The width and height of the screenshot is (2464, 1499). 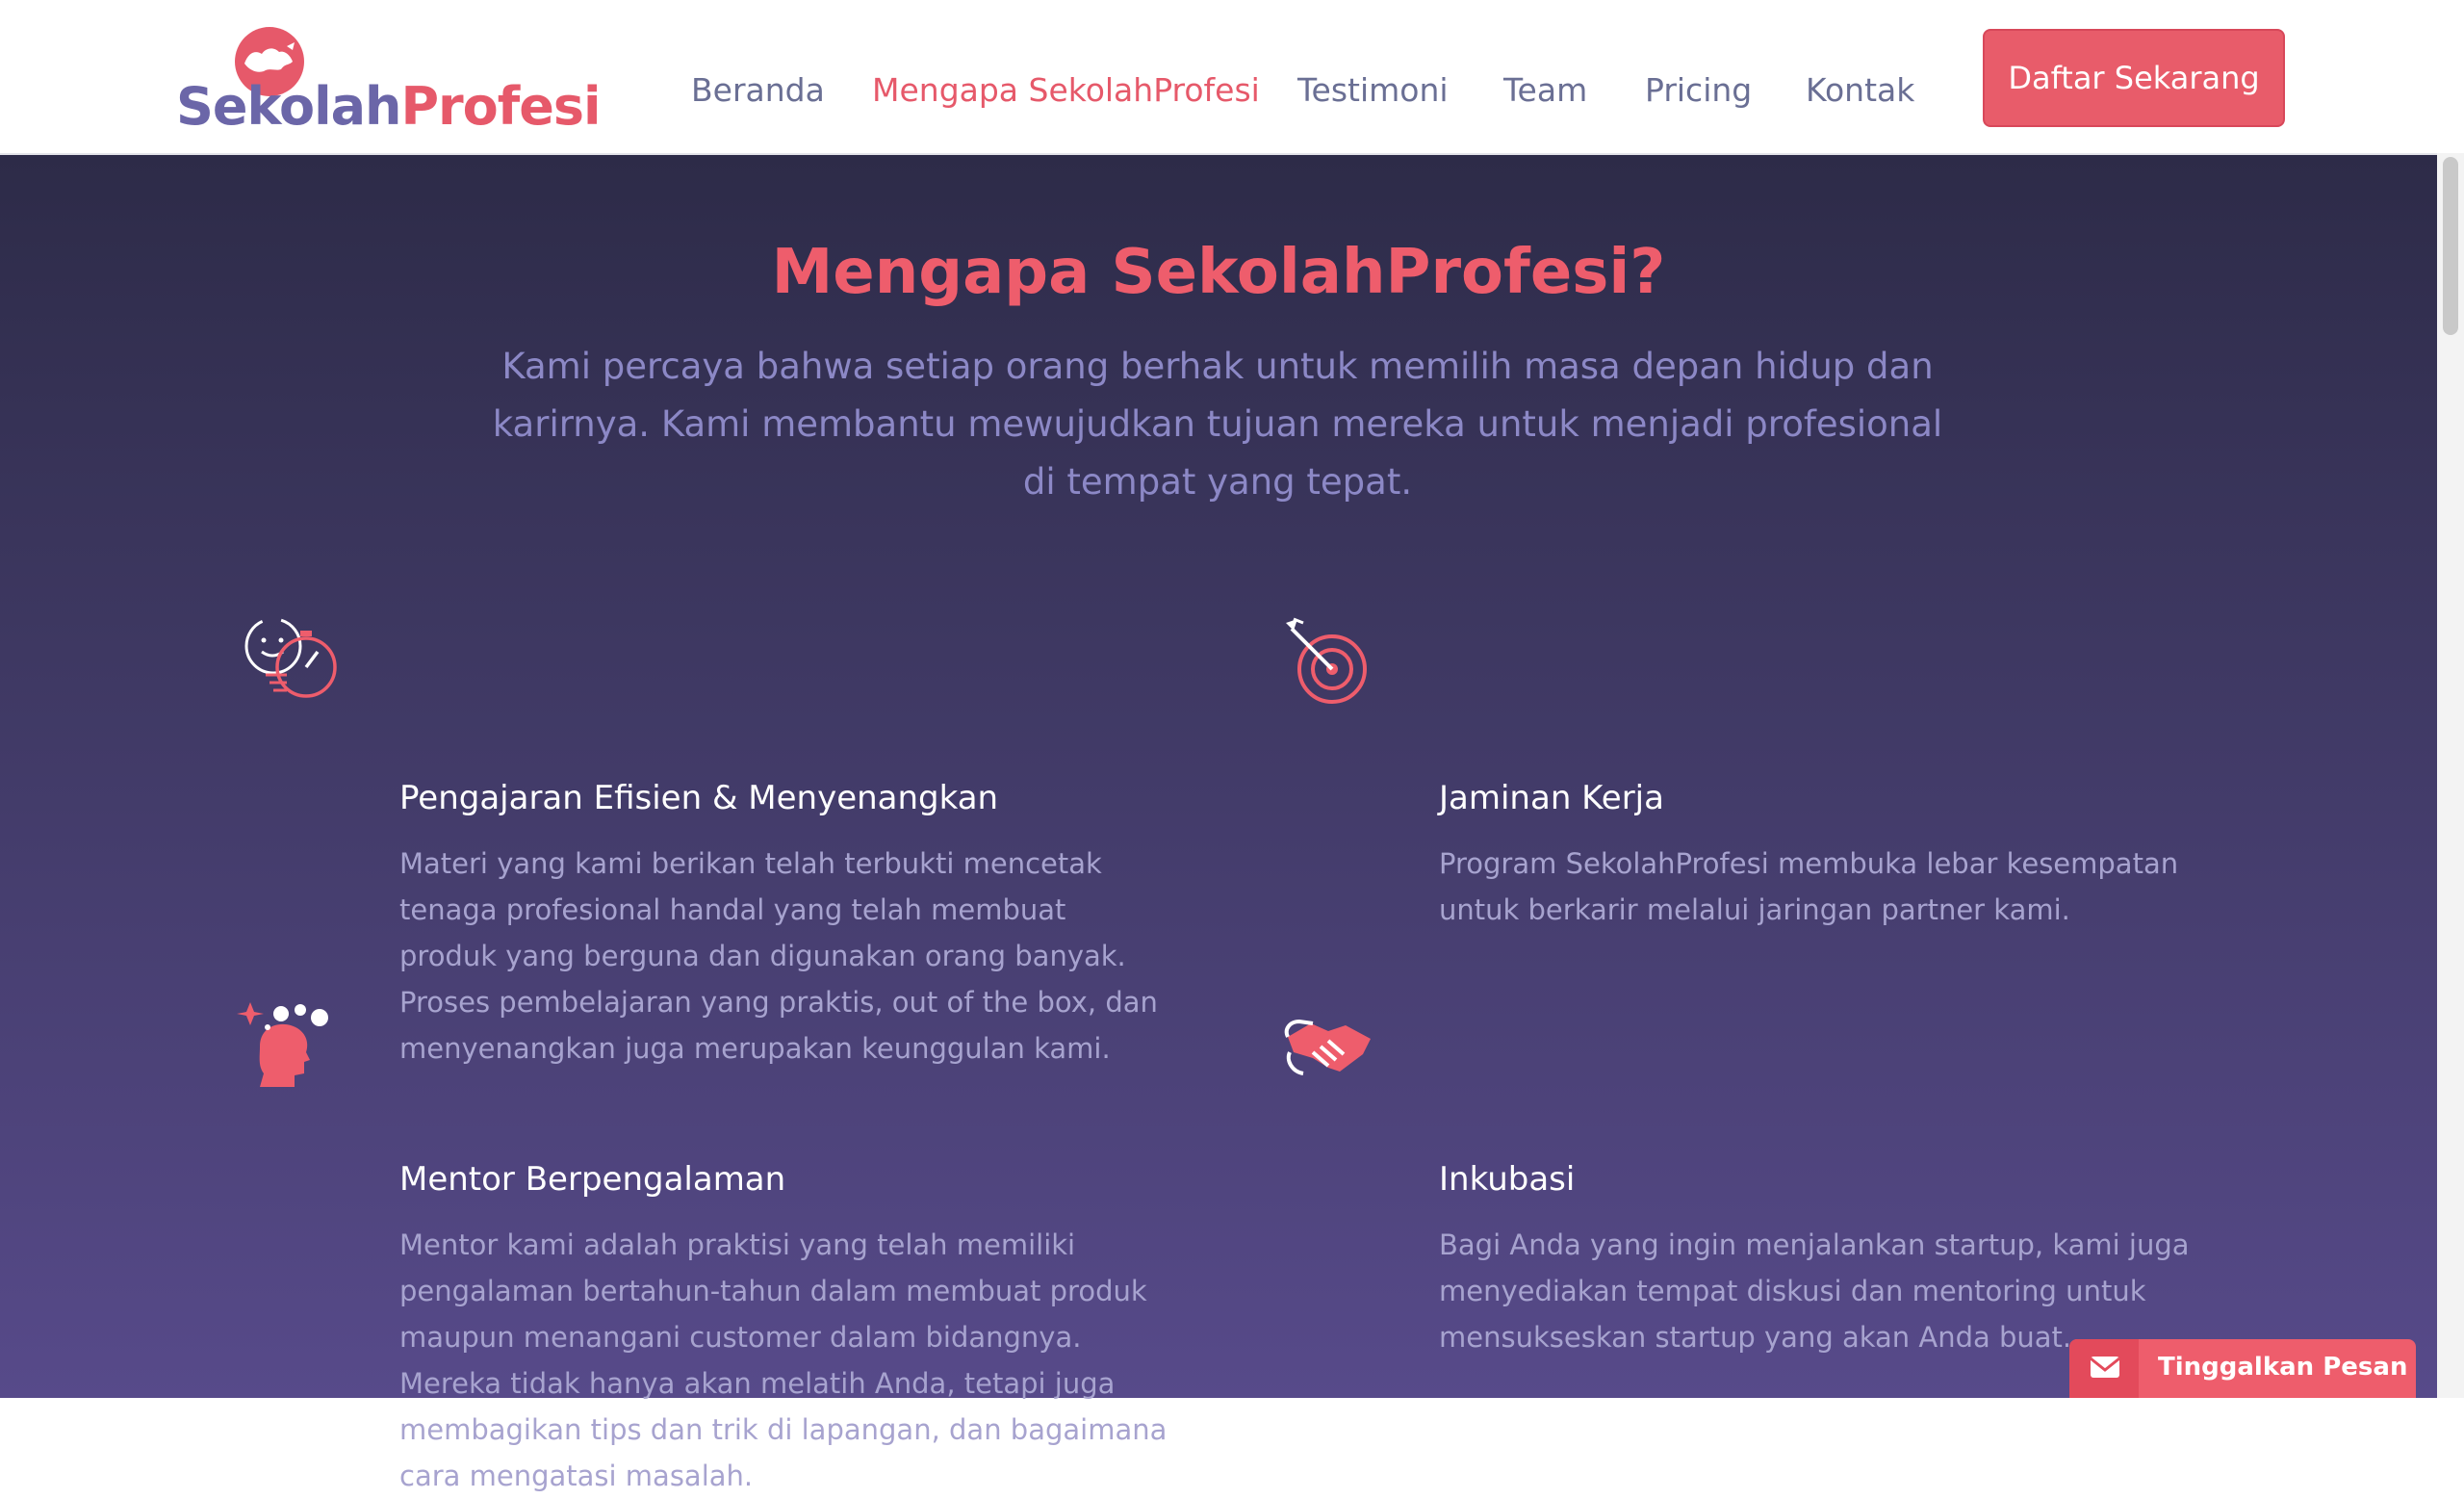 What do you see at coordinates (500, 106) in the screenshot?
I see `logo-text-profesi: Profesi` at bounding box center [500, 106].